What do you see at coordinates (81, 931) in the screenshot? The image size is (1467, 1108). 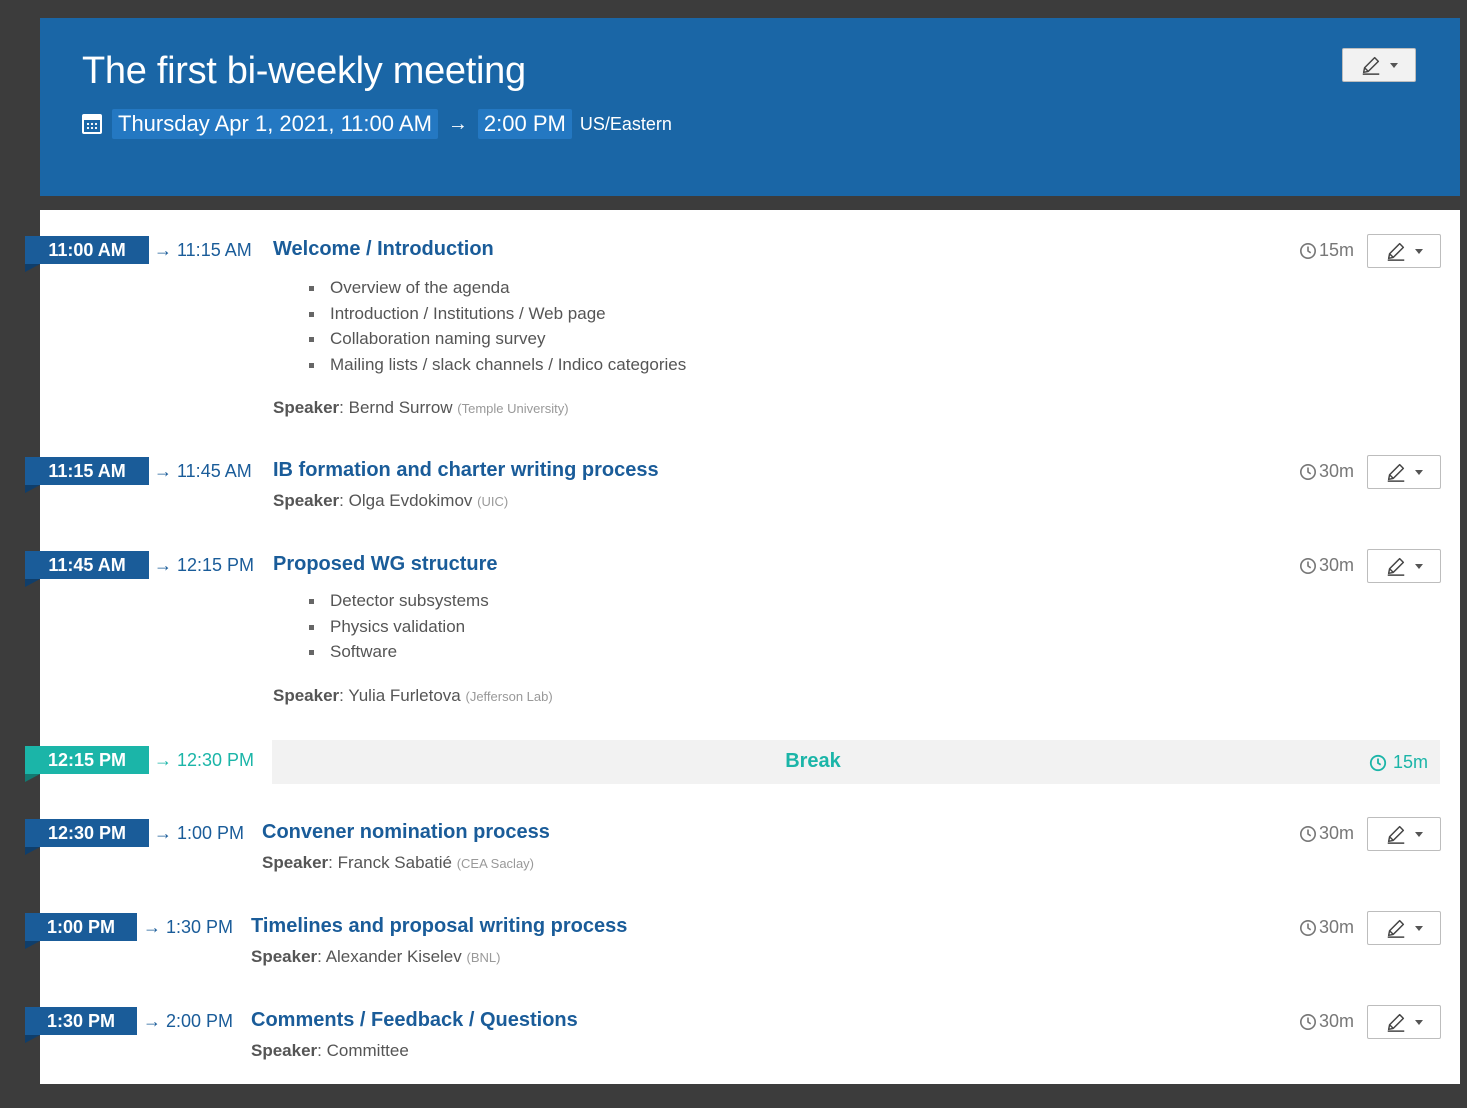 I see `entry-start-time: 1:00 PM` at bounding box center [81, 931].